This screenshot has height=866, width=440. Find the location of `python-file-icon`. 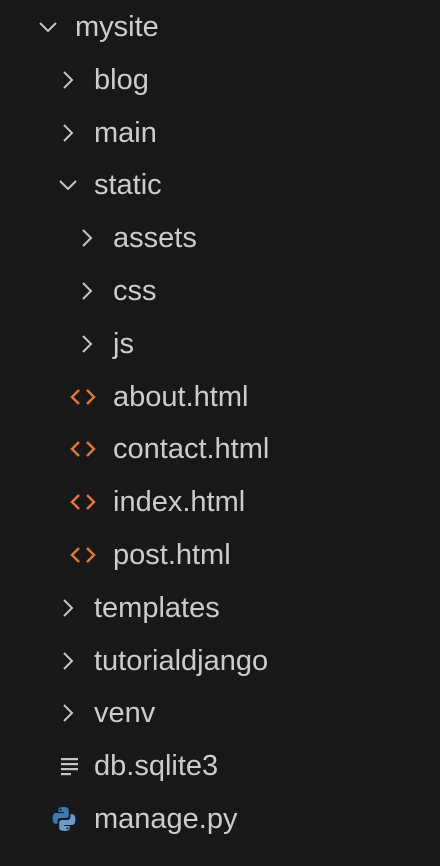

python-file-icon is located at coordinates (64, 819).